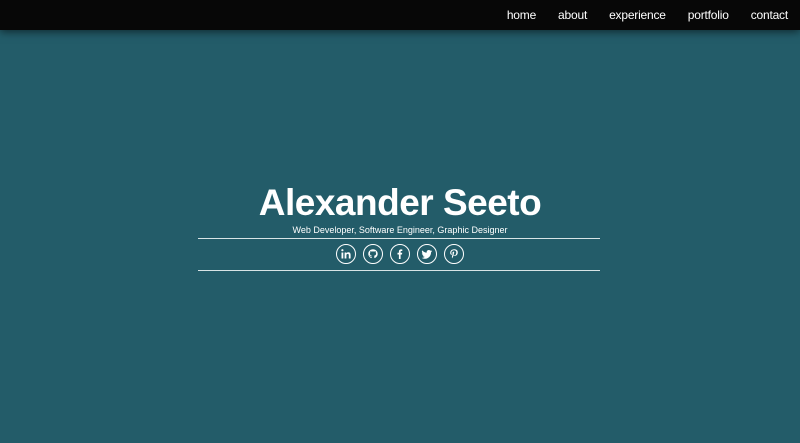  Describe the element at coordinates (399, 270) in the screenshot. I see `divider-bottom` at that location.